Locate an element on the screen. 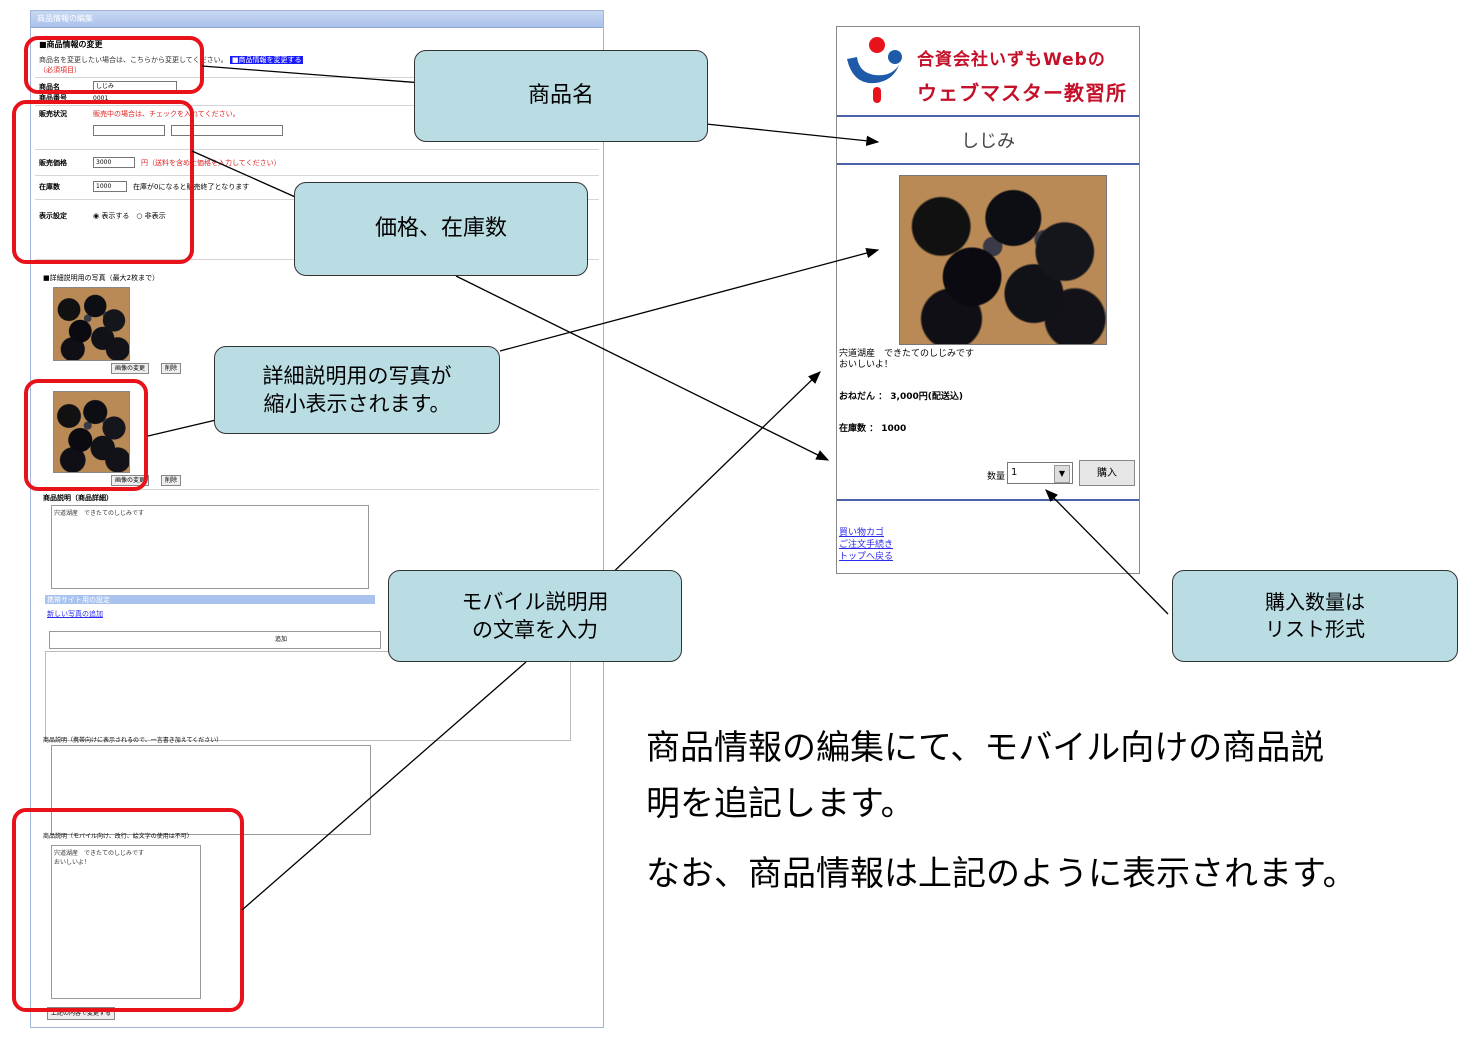 The image size is (1460, 1039). callout-line: 購入数量は is located at coordinates (1315, 602).